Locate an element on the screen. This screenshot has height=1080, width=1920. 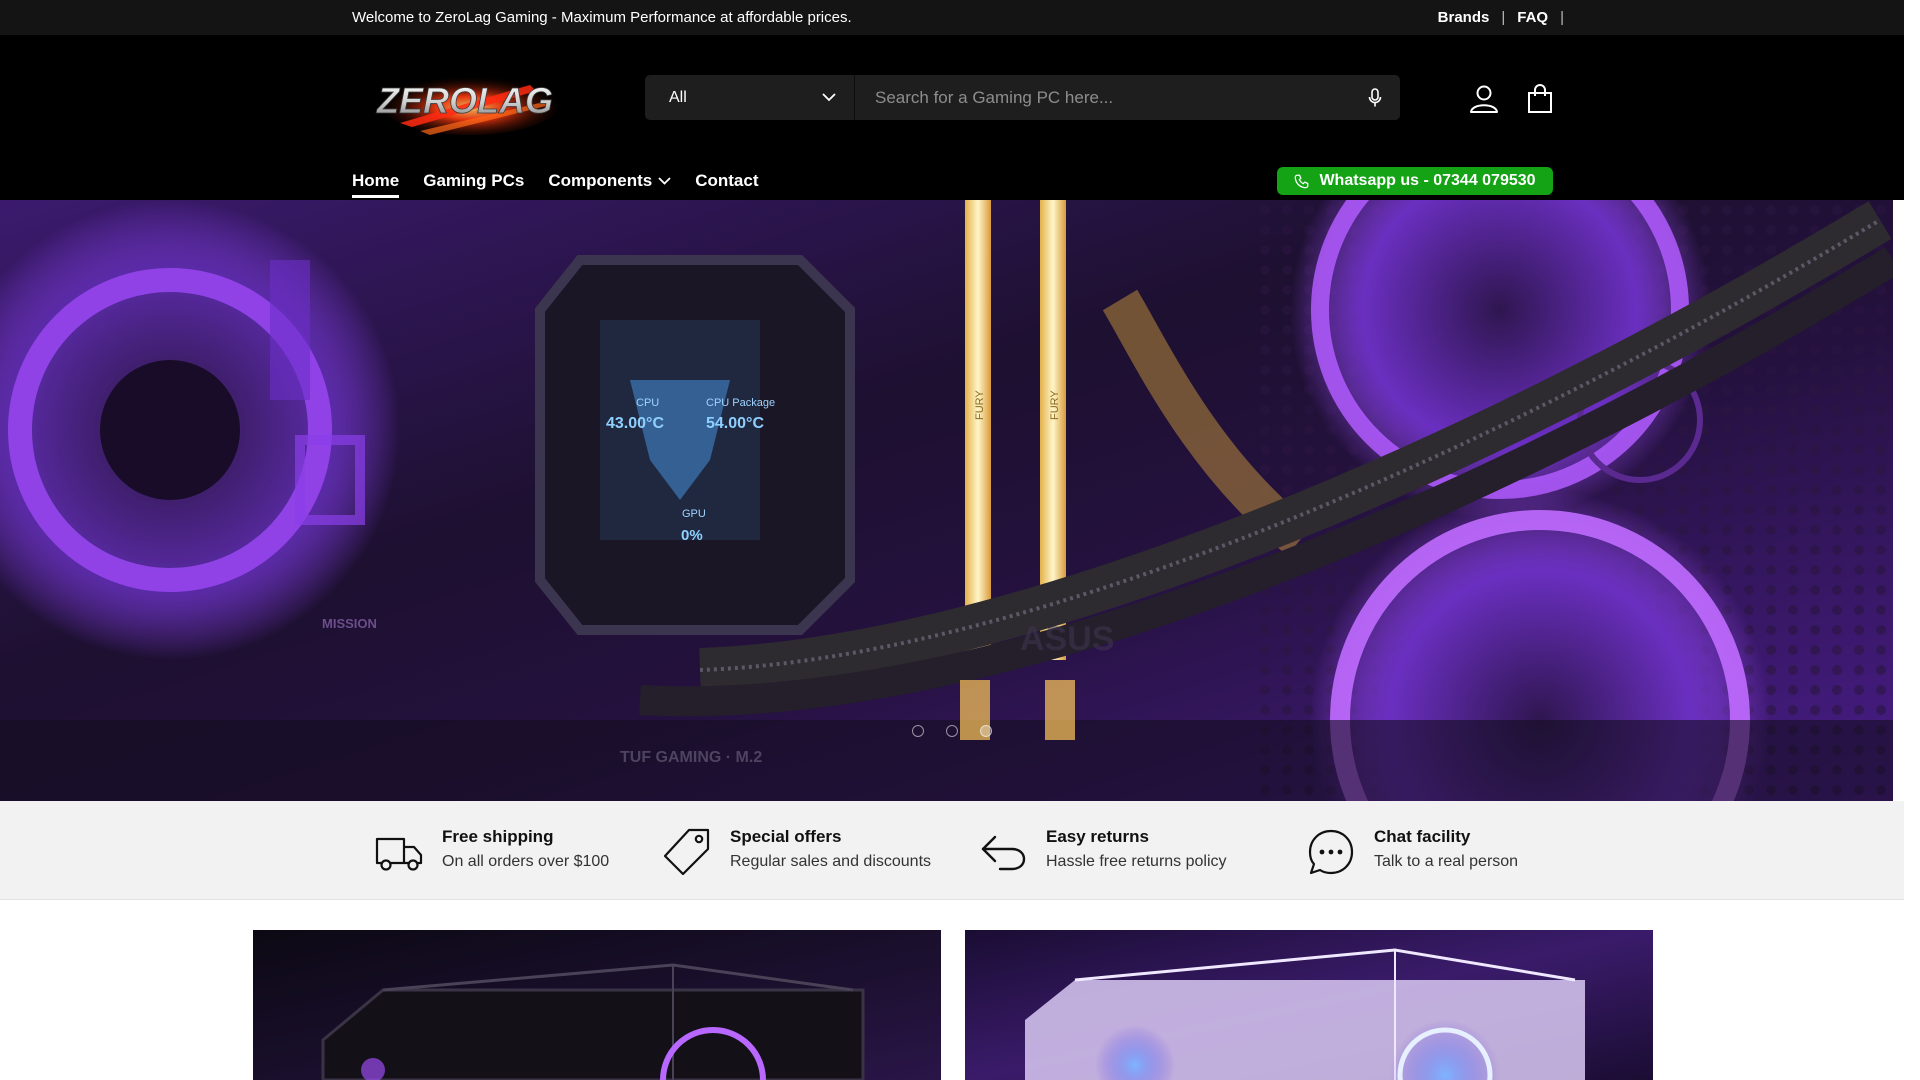
nav-gaming-pcs: Gaming PCs is located at coordinates (473, 181).